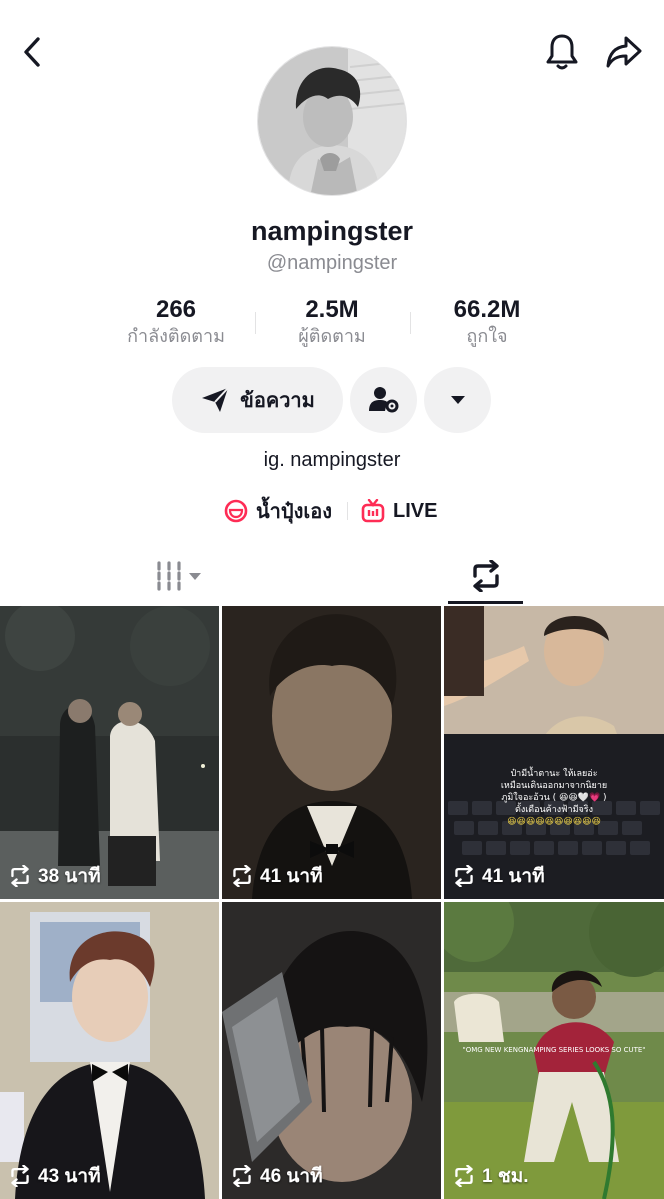 This screenshot has height=1199, width=664. Describe the element at coordinates (277, 401) in the screenshot. I see `message-button-label: ข้อความ` at that location.